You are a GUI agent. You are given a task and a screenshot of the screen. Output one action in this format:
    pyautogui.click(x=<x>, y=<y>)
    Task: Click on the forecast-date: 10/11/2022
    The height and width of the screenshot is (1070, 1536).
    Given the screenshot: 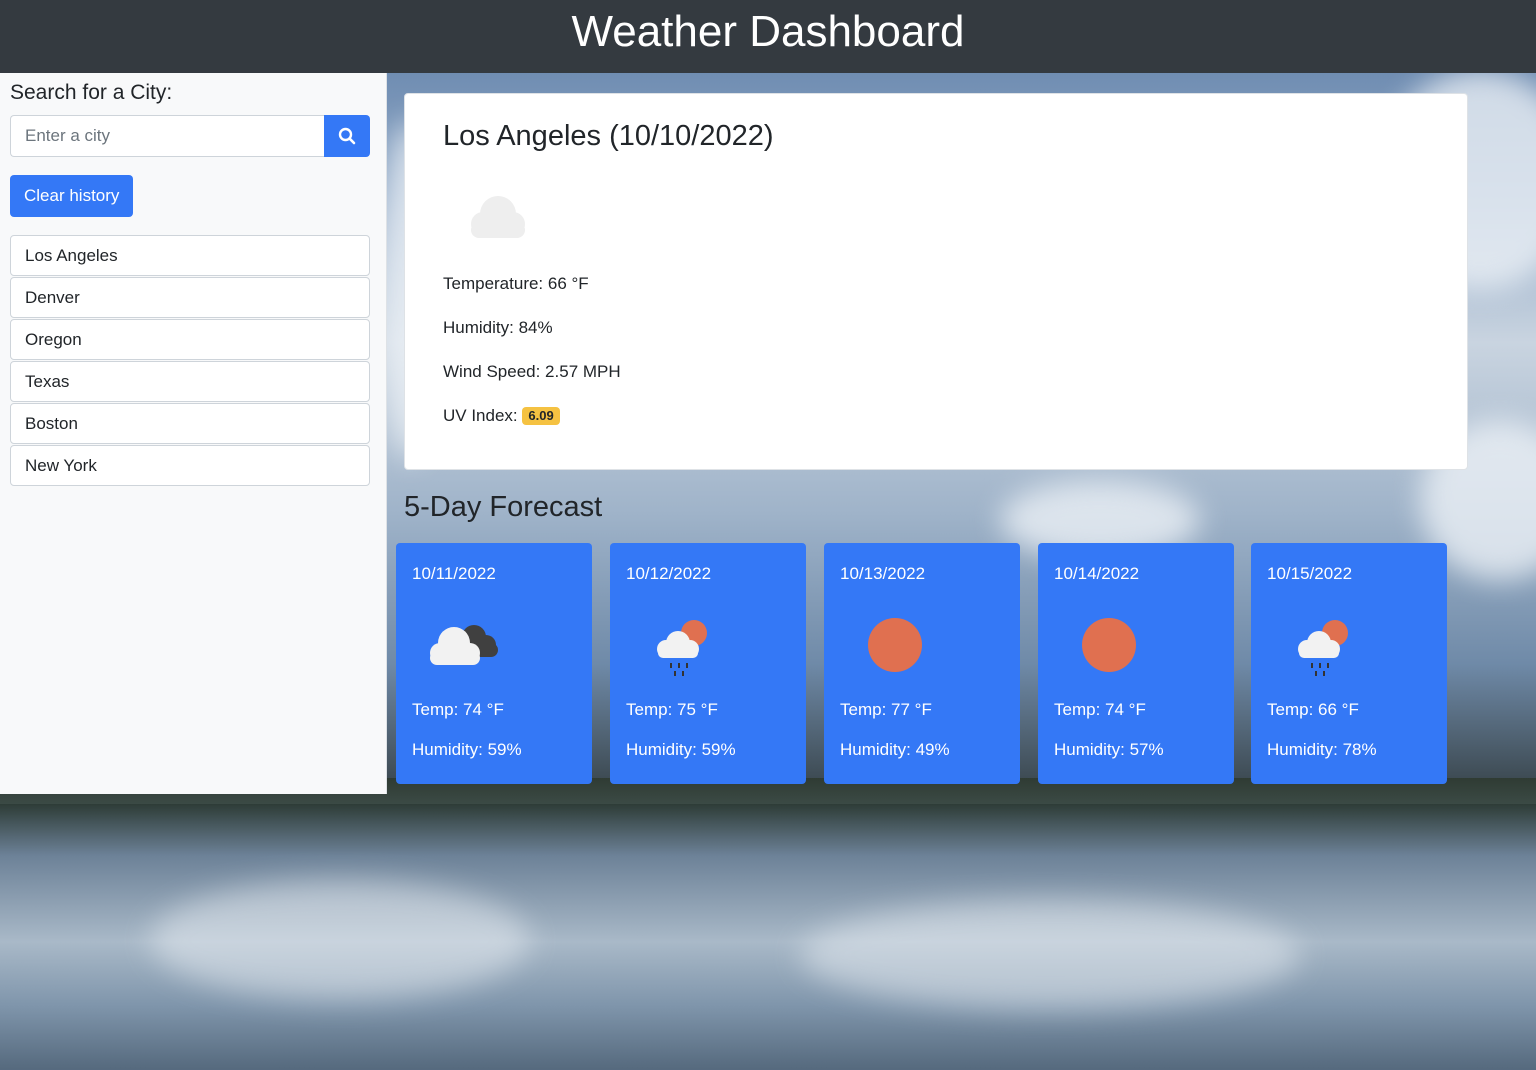 What is the action you would take?
    pyautogui.click(x=454, y=573)
    